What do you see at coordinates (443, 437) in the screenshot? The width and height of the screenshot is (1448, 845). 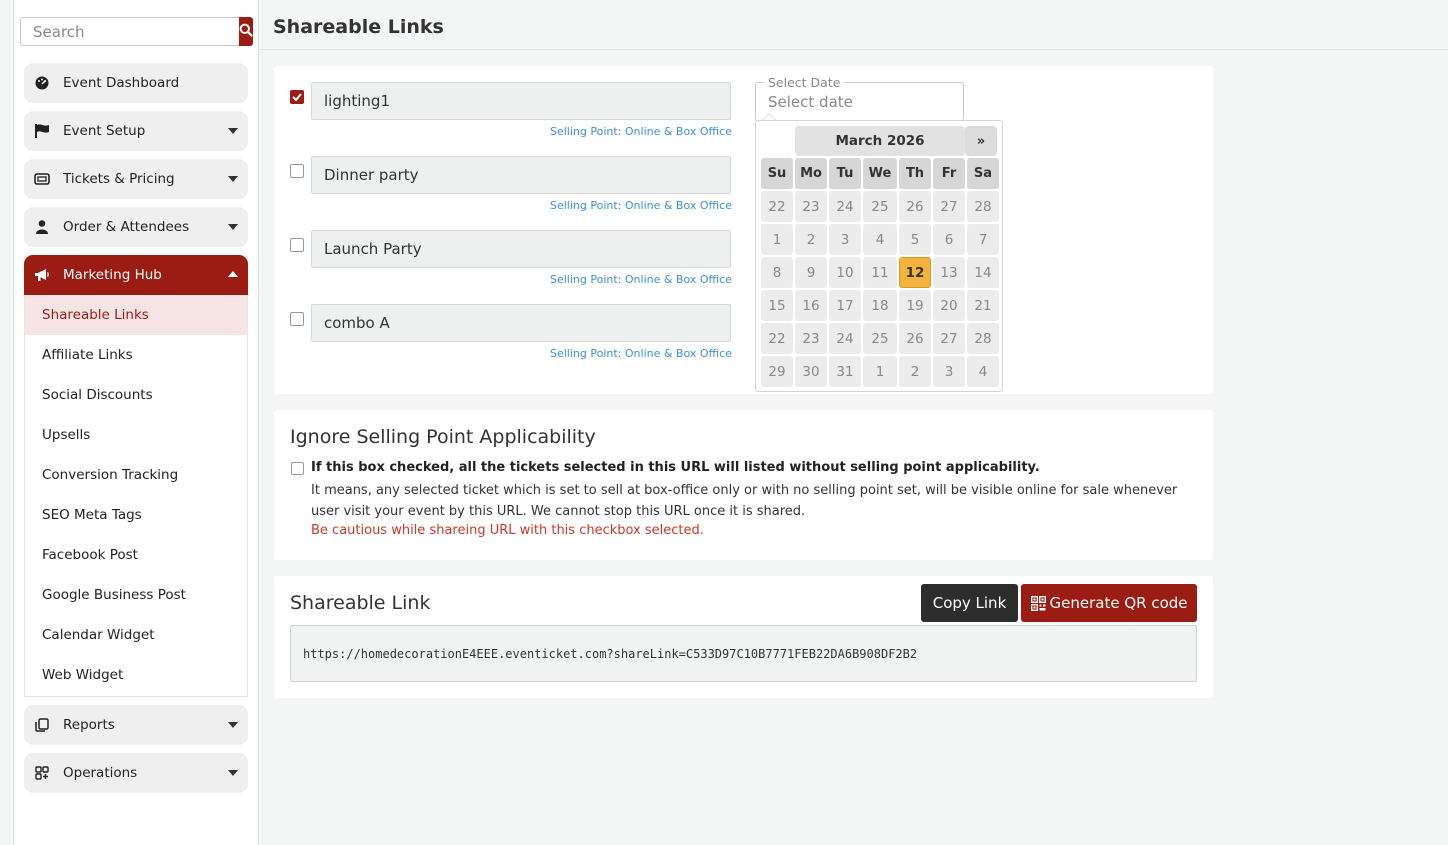 I see `section-heading: Ignore Selling Point Applicability` at bounding box center [443, 437].